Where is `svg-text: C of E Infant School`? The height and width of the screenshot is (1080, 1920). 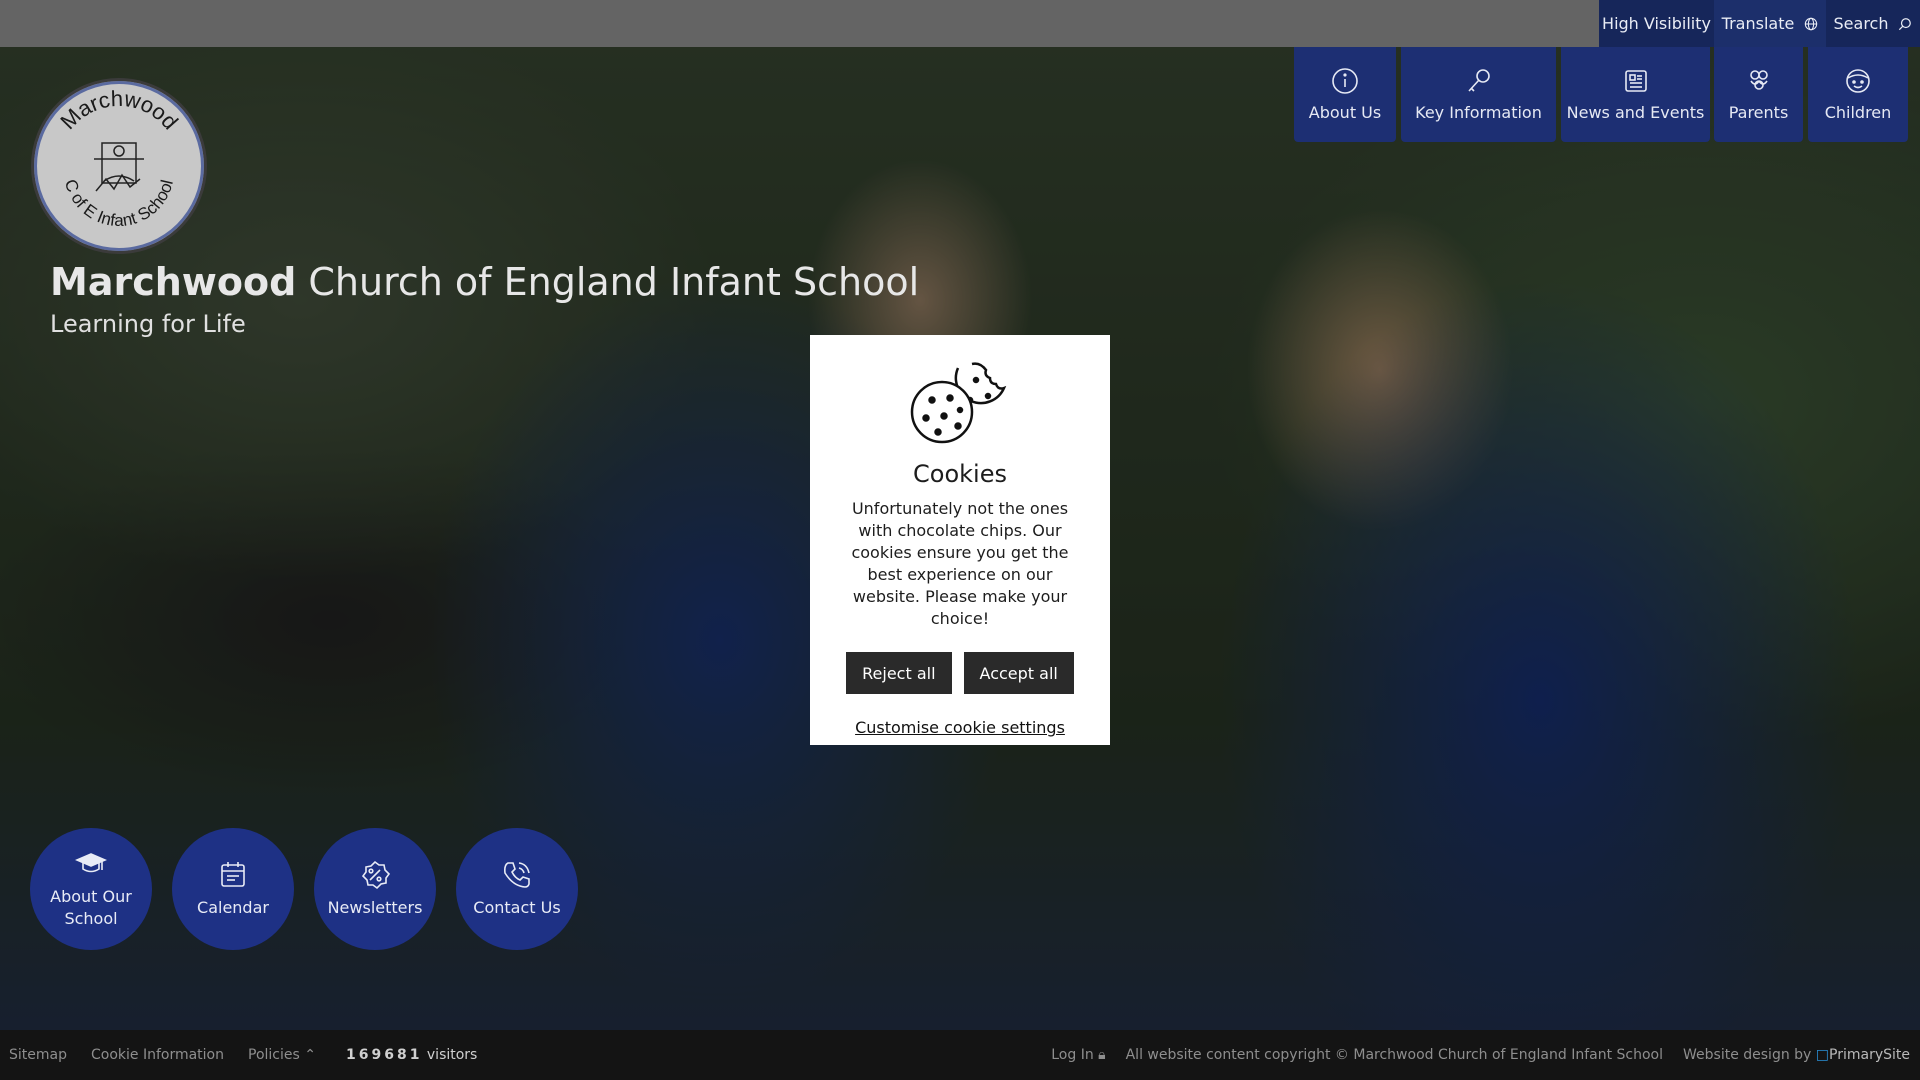
svg-text: C of E Infant School is located at coordinates (119, 203).